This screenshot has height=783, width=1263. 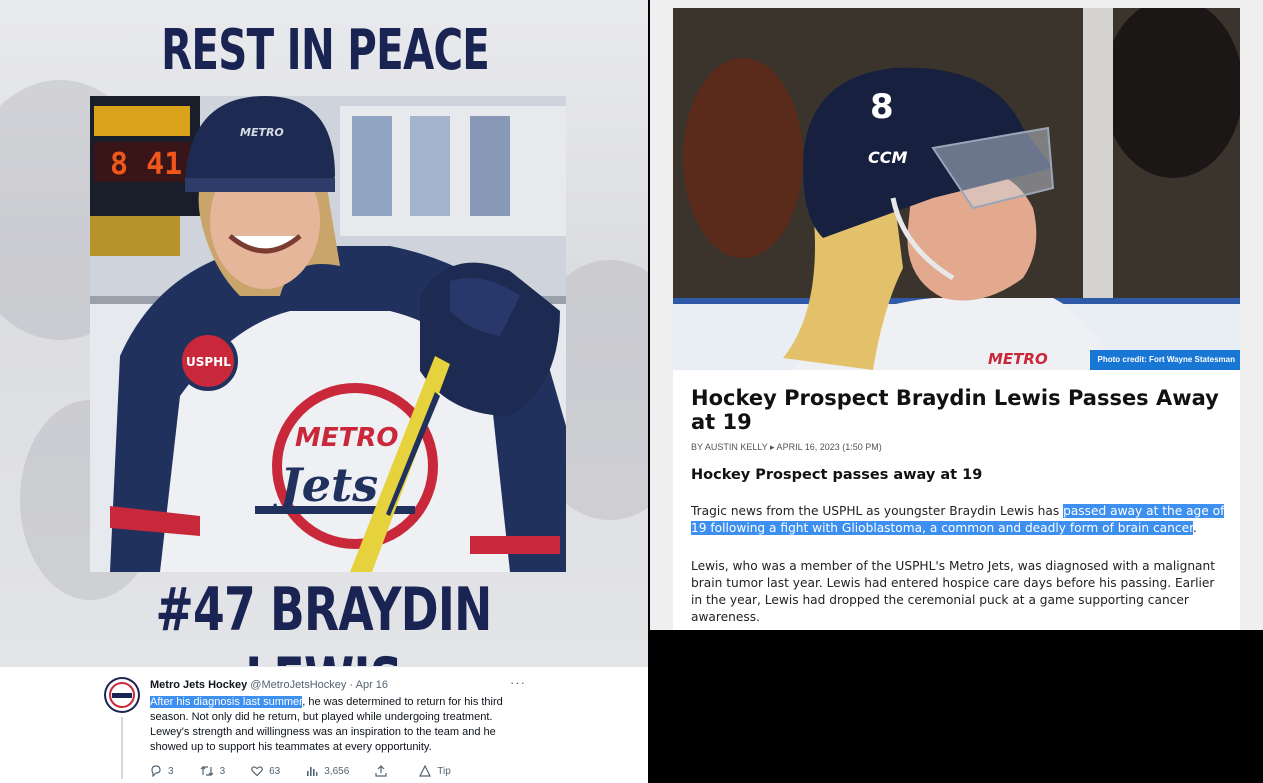 I want to click on tweet-actions: 3 3 63 3,656 Tip, so click(x=313, y=771).